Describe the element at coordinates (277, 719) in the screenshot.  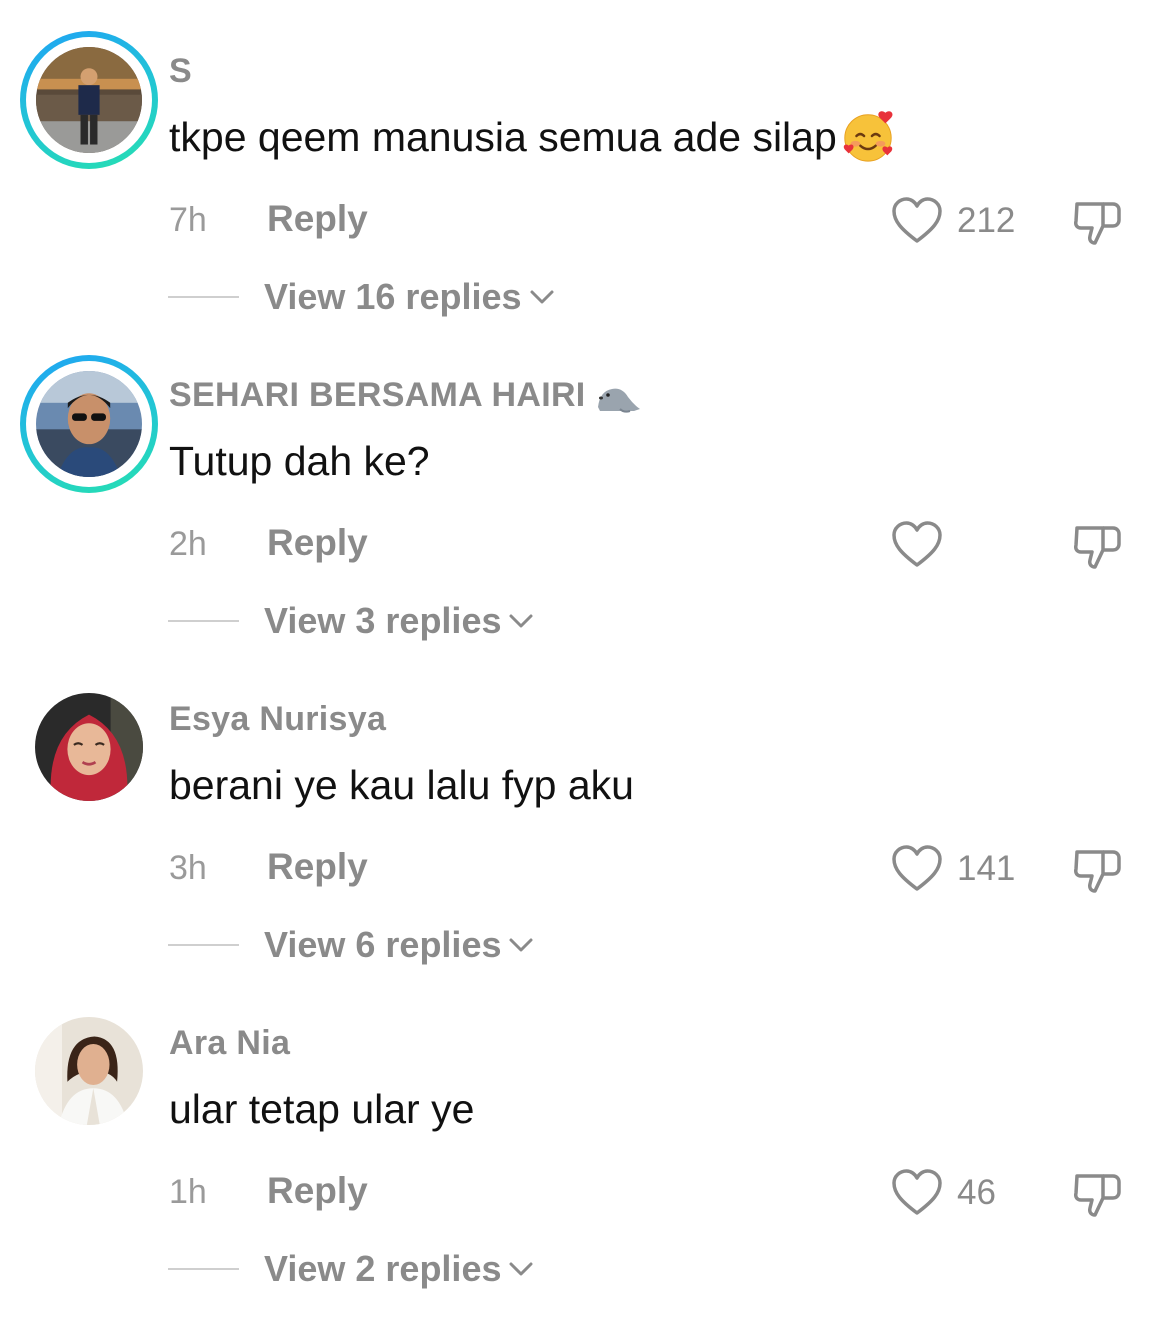
I see `username: Esya Nurisya` at that location.